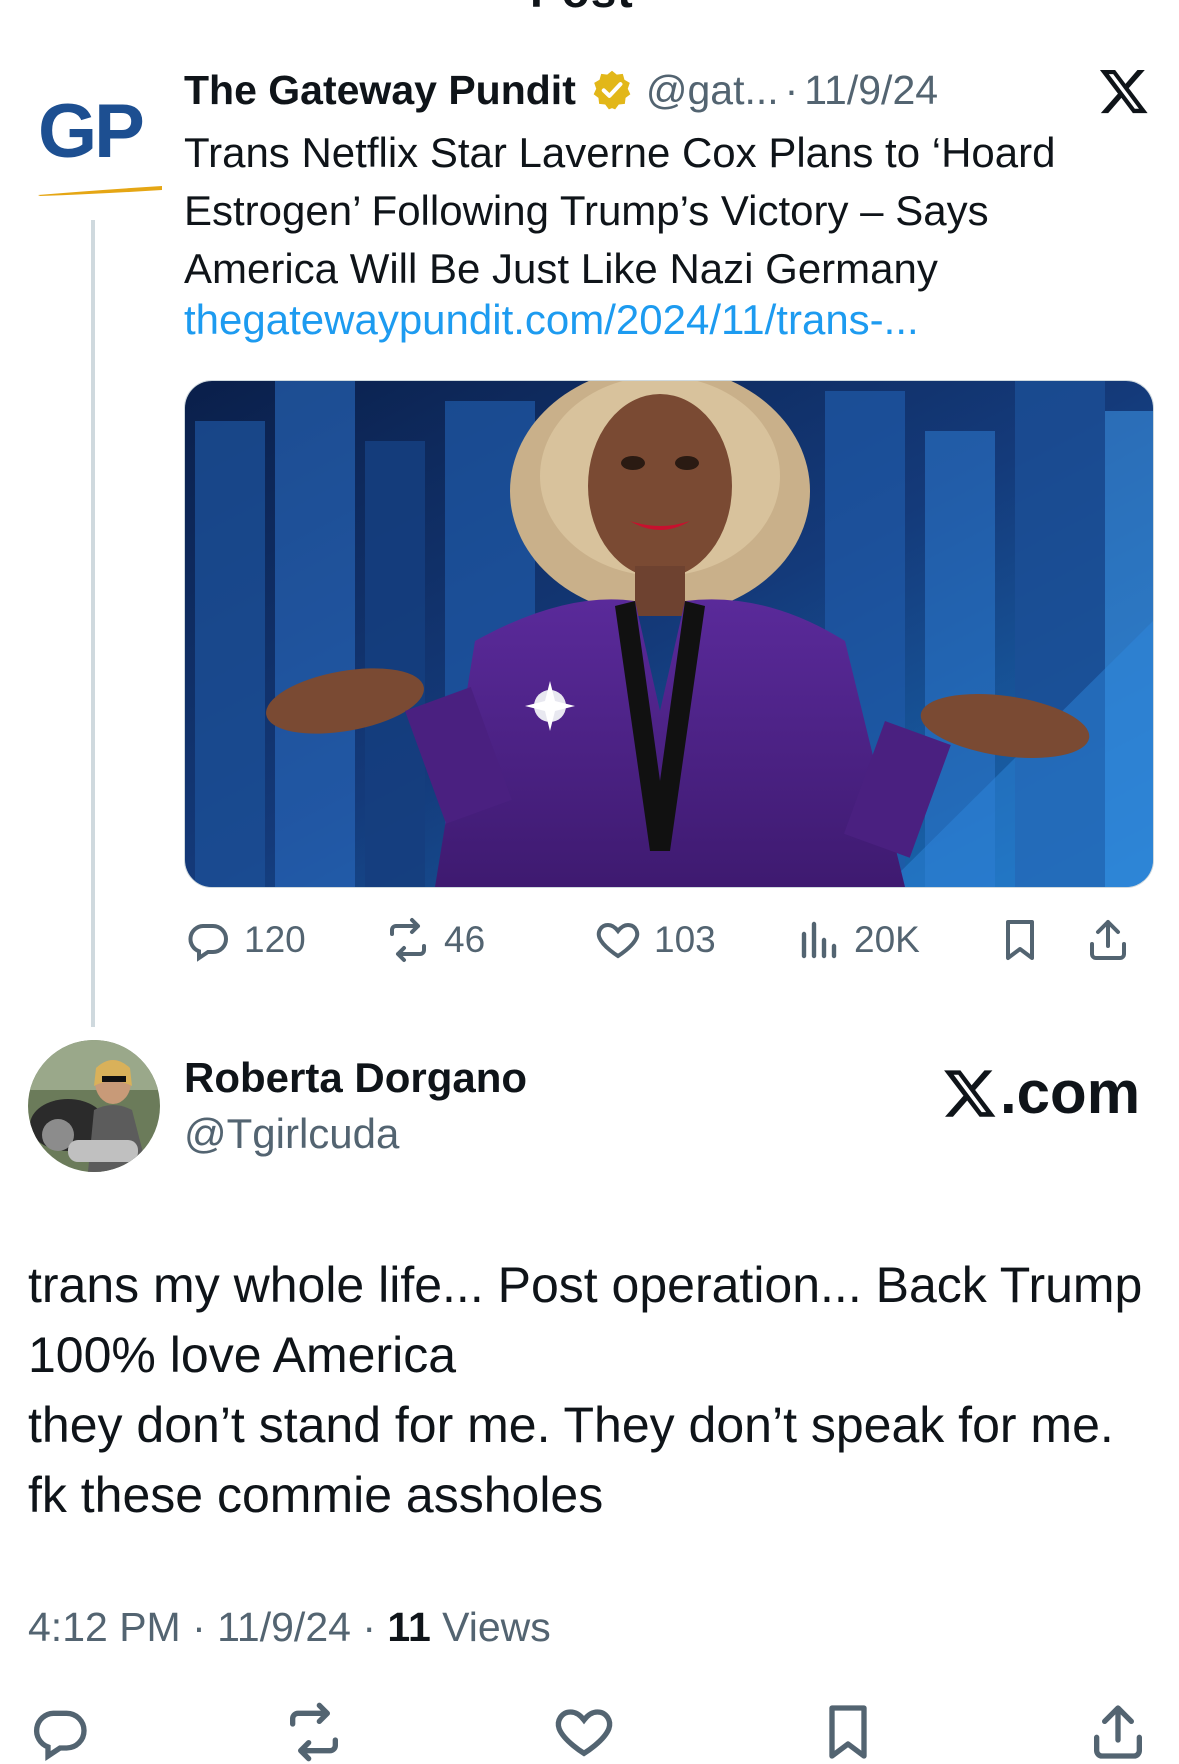 This screenshot has height=1764, width=1179. What do you see at coordinates (380, 90) in the screenshot?
I see `author-name: The Gateway Pundit` at bounding box center [380, 90].